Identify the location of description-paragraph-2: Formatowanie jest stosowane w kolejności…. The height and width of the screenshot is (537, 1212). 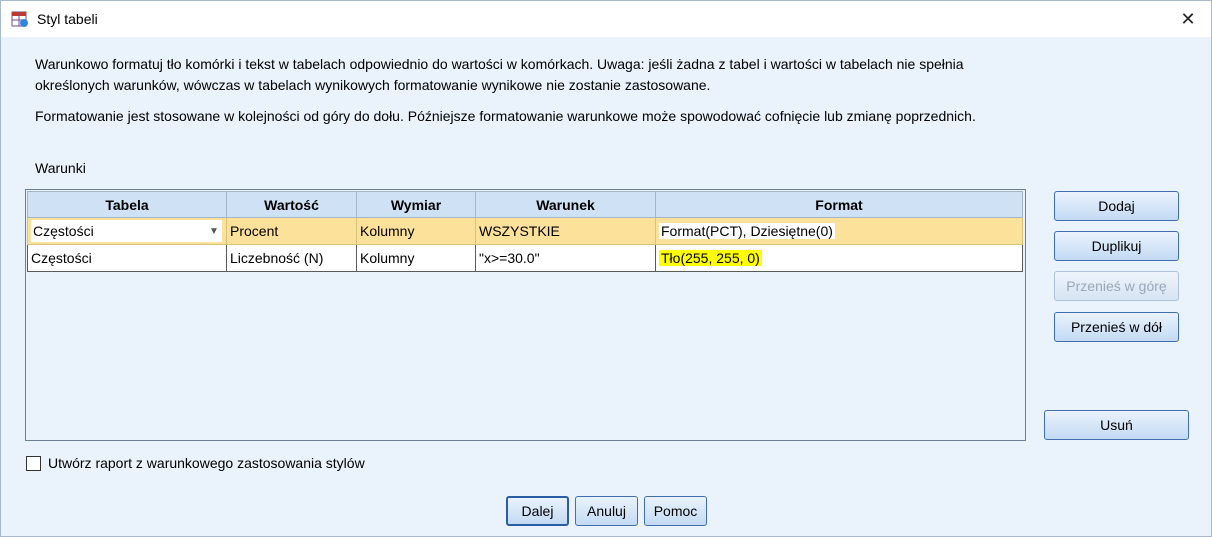
(505, 116).